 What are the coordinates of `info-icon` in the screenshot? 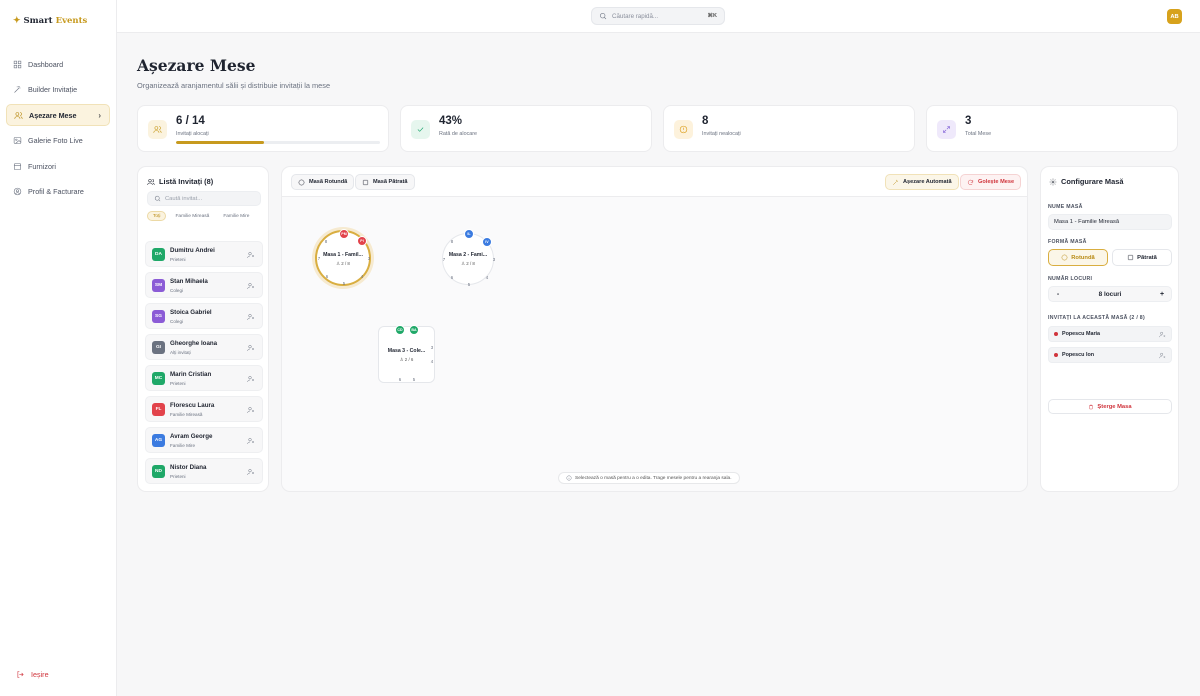 It's located at (569, 478).